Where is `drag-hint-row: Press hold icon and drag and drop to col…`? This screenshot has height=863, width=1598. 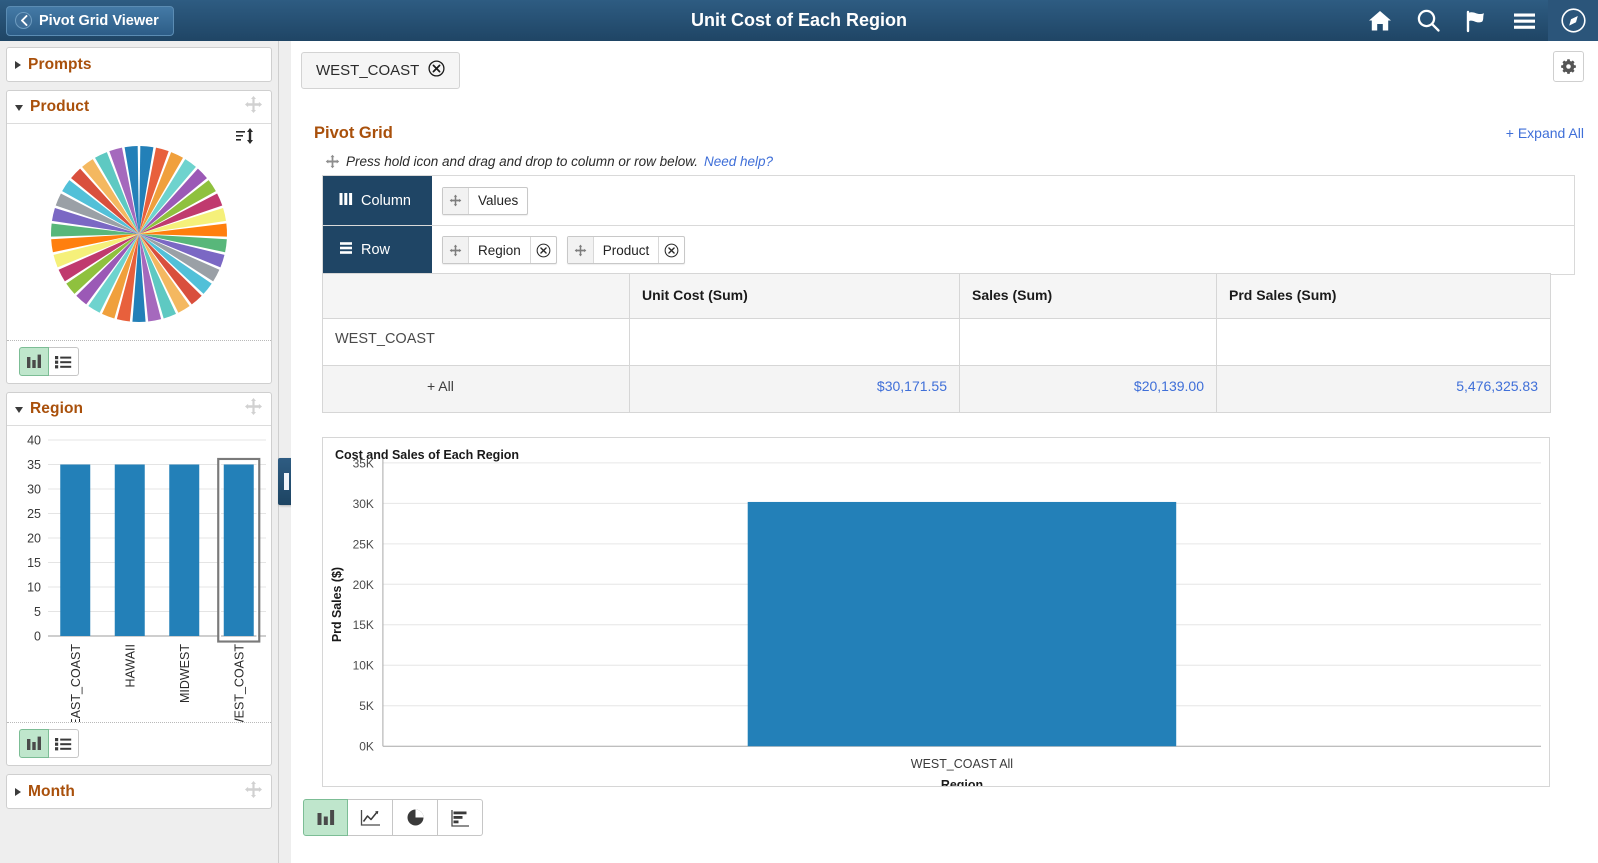
drag-hint-row: Press hold icon and drag and drop to col… is located at coordinates (549, 161).